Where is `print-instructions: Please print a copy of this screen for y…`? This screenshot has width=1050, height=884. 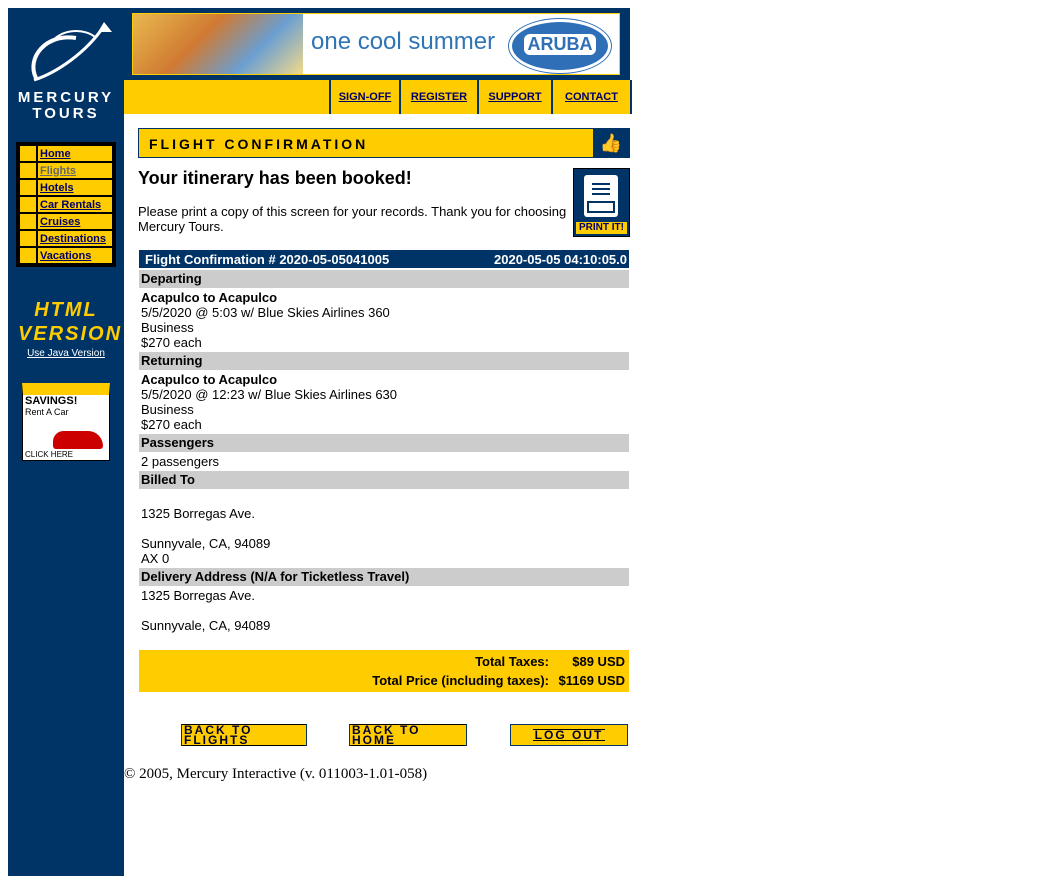
print-instructions: Please print a copy of this screen for y… is located at coordinates (352, 219).